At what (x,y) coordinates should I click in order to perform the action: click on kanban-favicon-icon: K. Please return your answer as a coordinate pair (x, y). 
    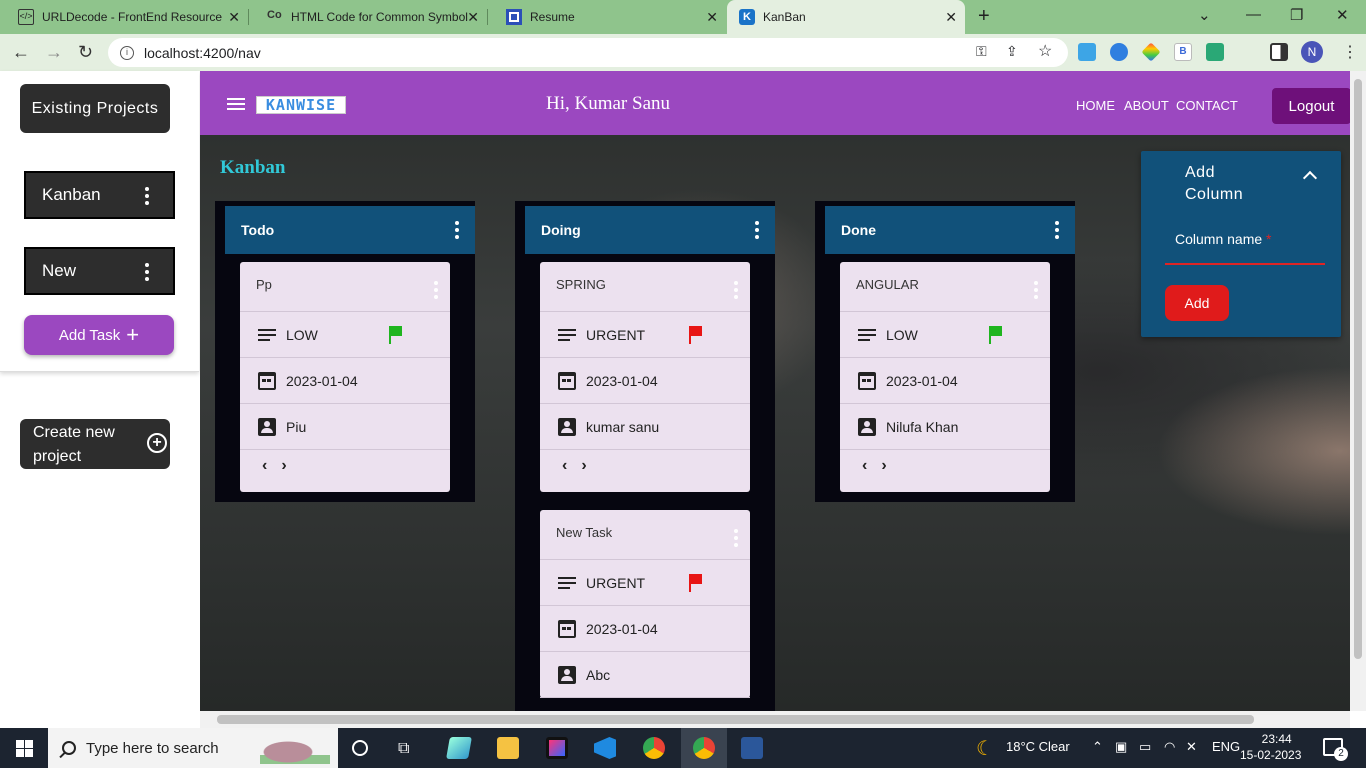
    Looking at the image, I should click on (747, 17).